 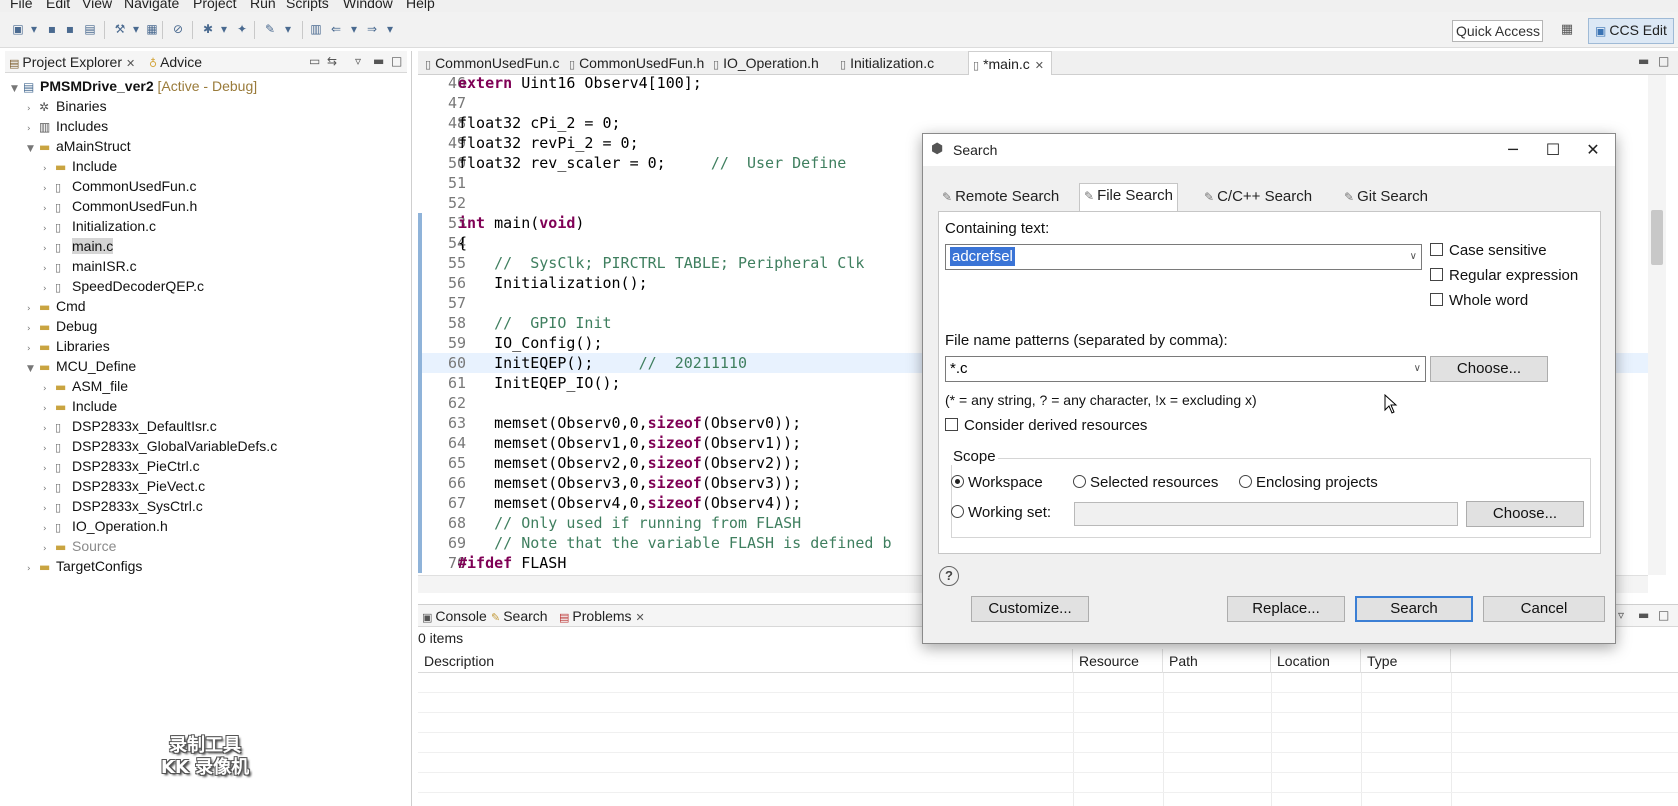 What do you see at coordinates (491, 63) in the screenshot?
I see `editor-tab: ▯ CommonUsedFun.c` at bounding box center [491, 63].